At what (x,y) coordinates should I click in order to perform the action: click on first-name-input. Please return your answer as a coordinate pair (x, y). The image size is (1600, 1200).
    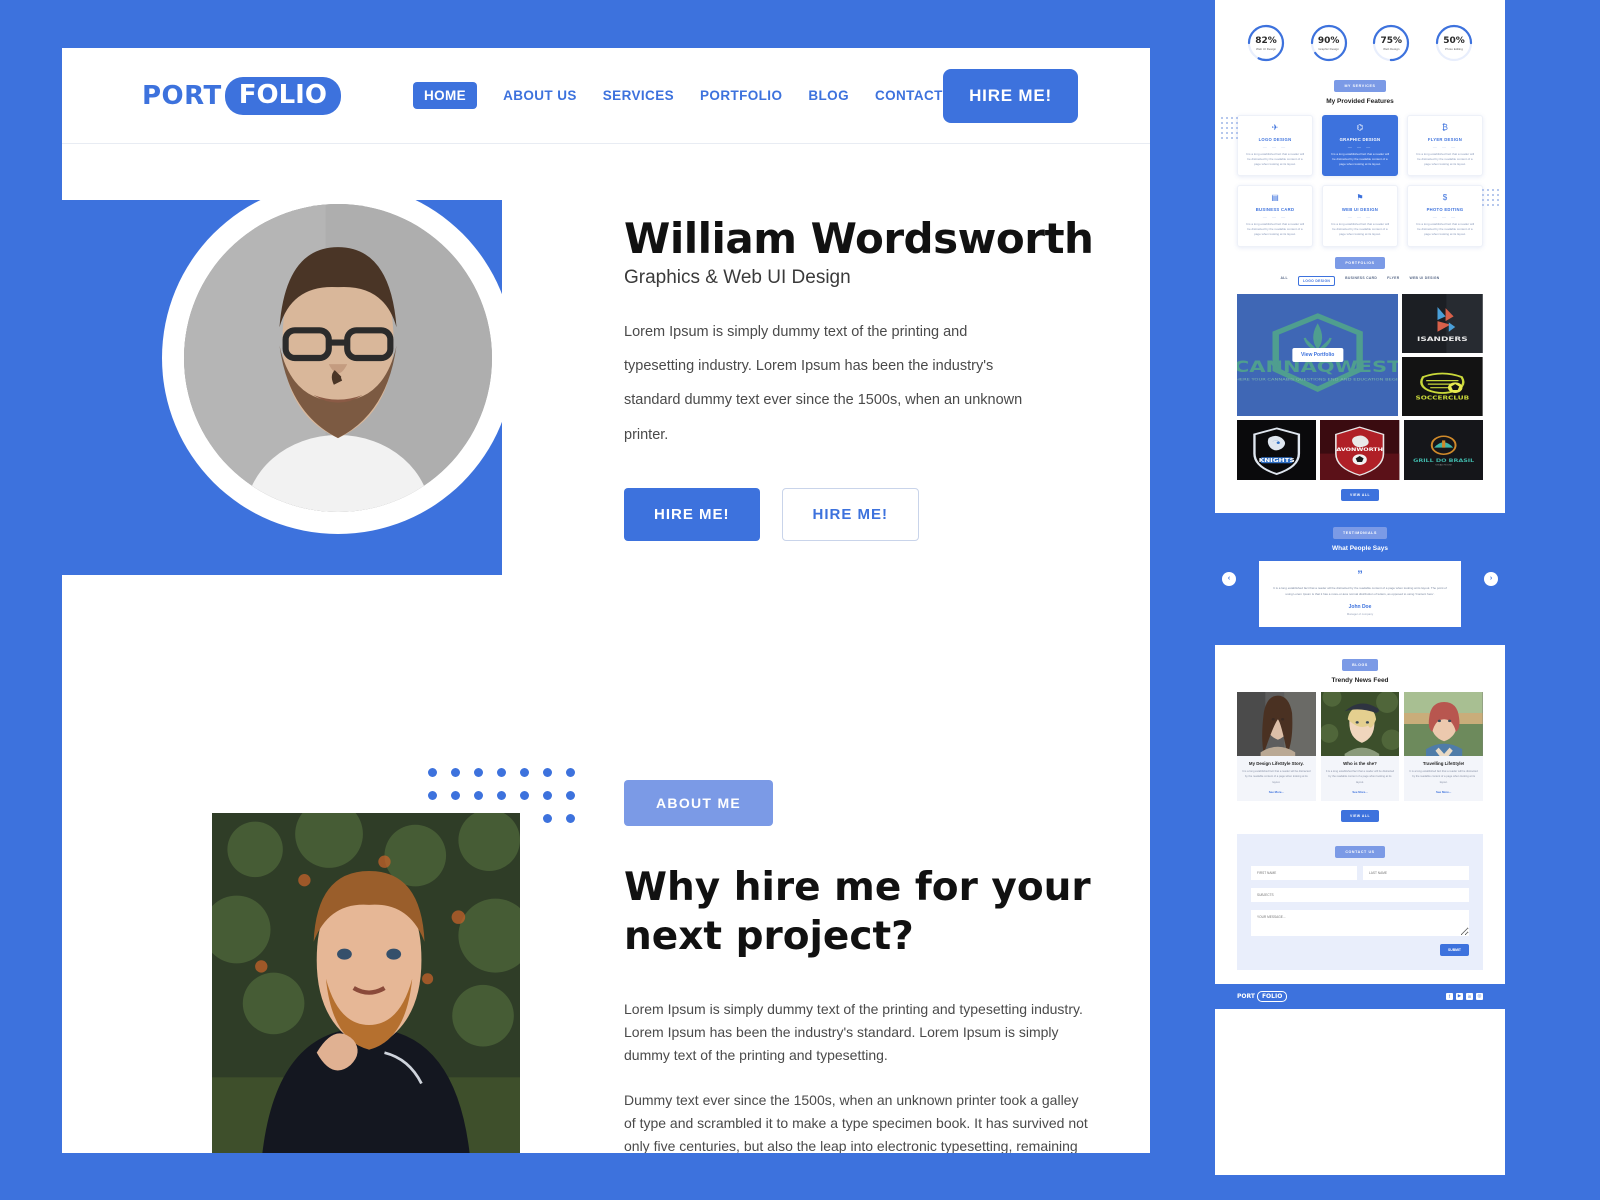
    Looking at the image, I should click on (1304, 872).